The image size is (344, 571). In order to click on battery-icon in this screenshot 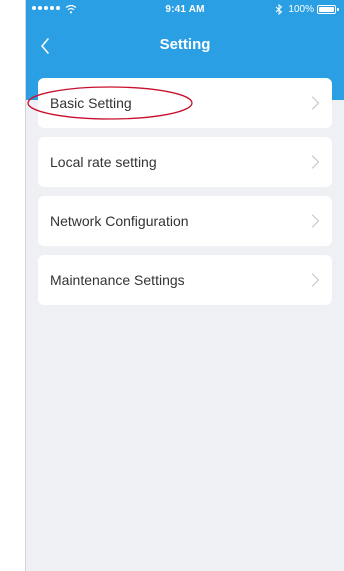, I will do `click(328, 9)`.